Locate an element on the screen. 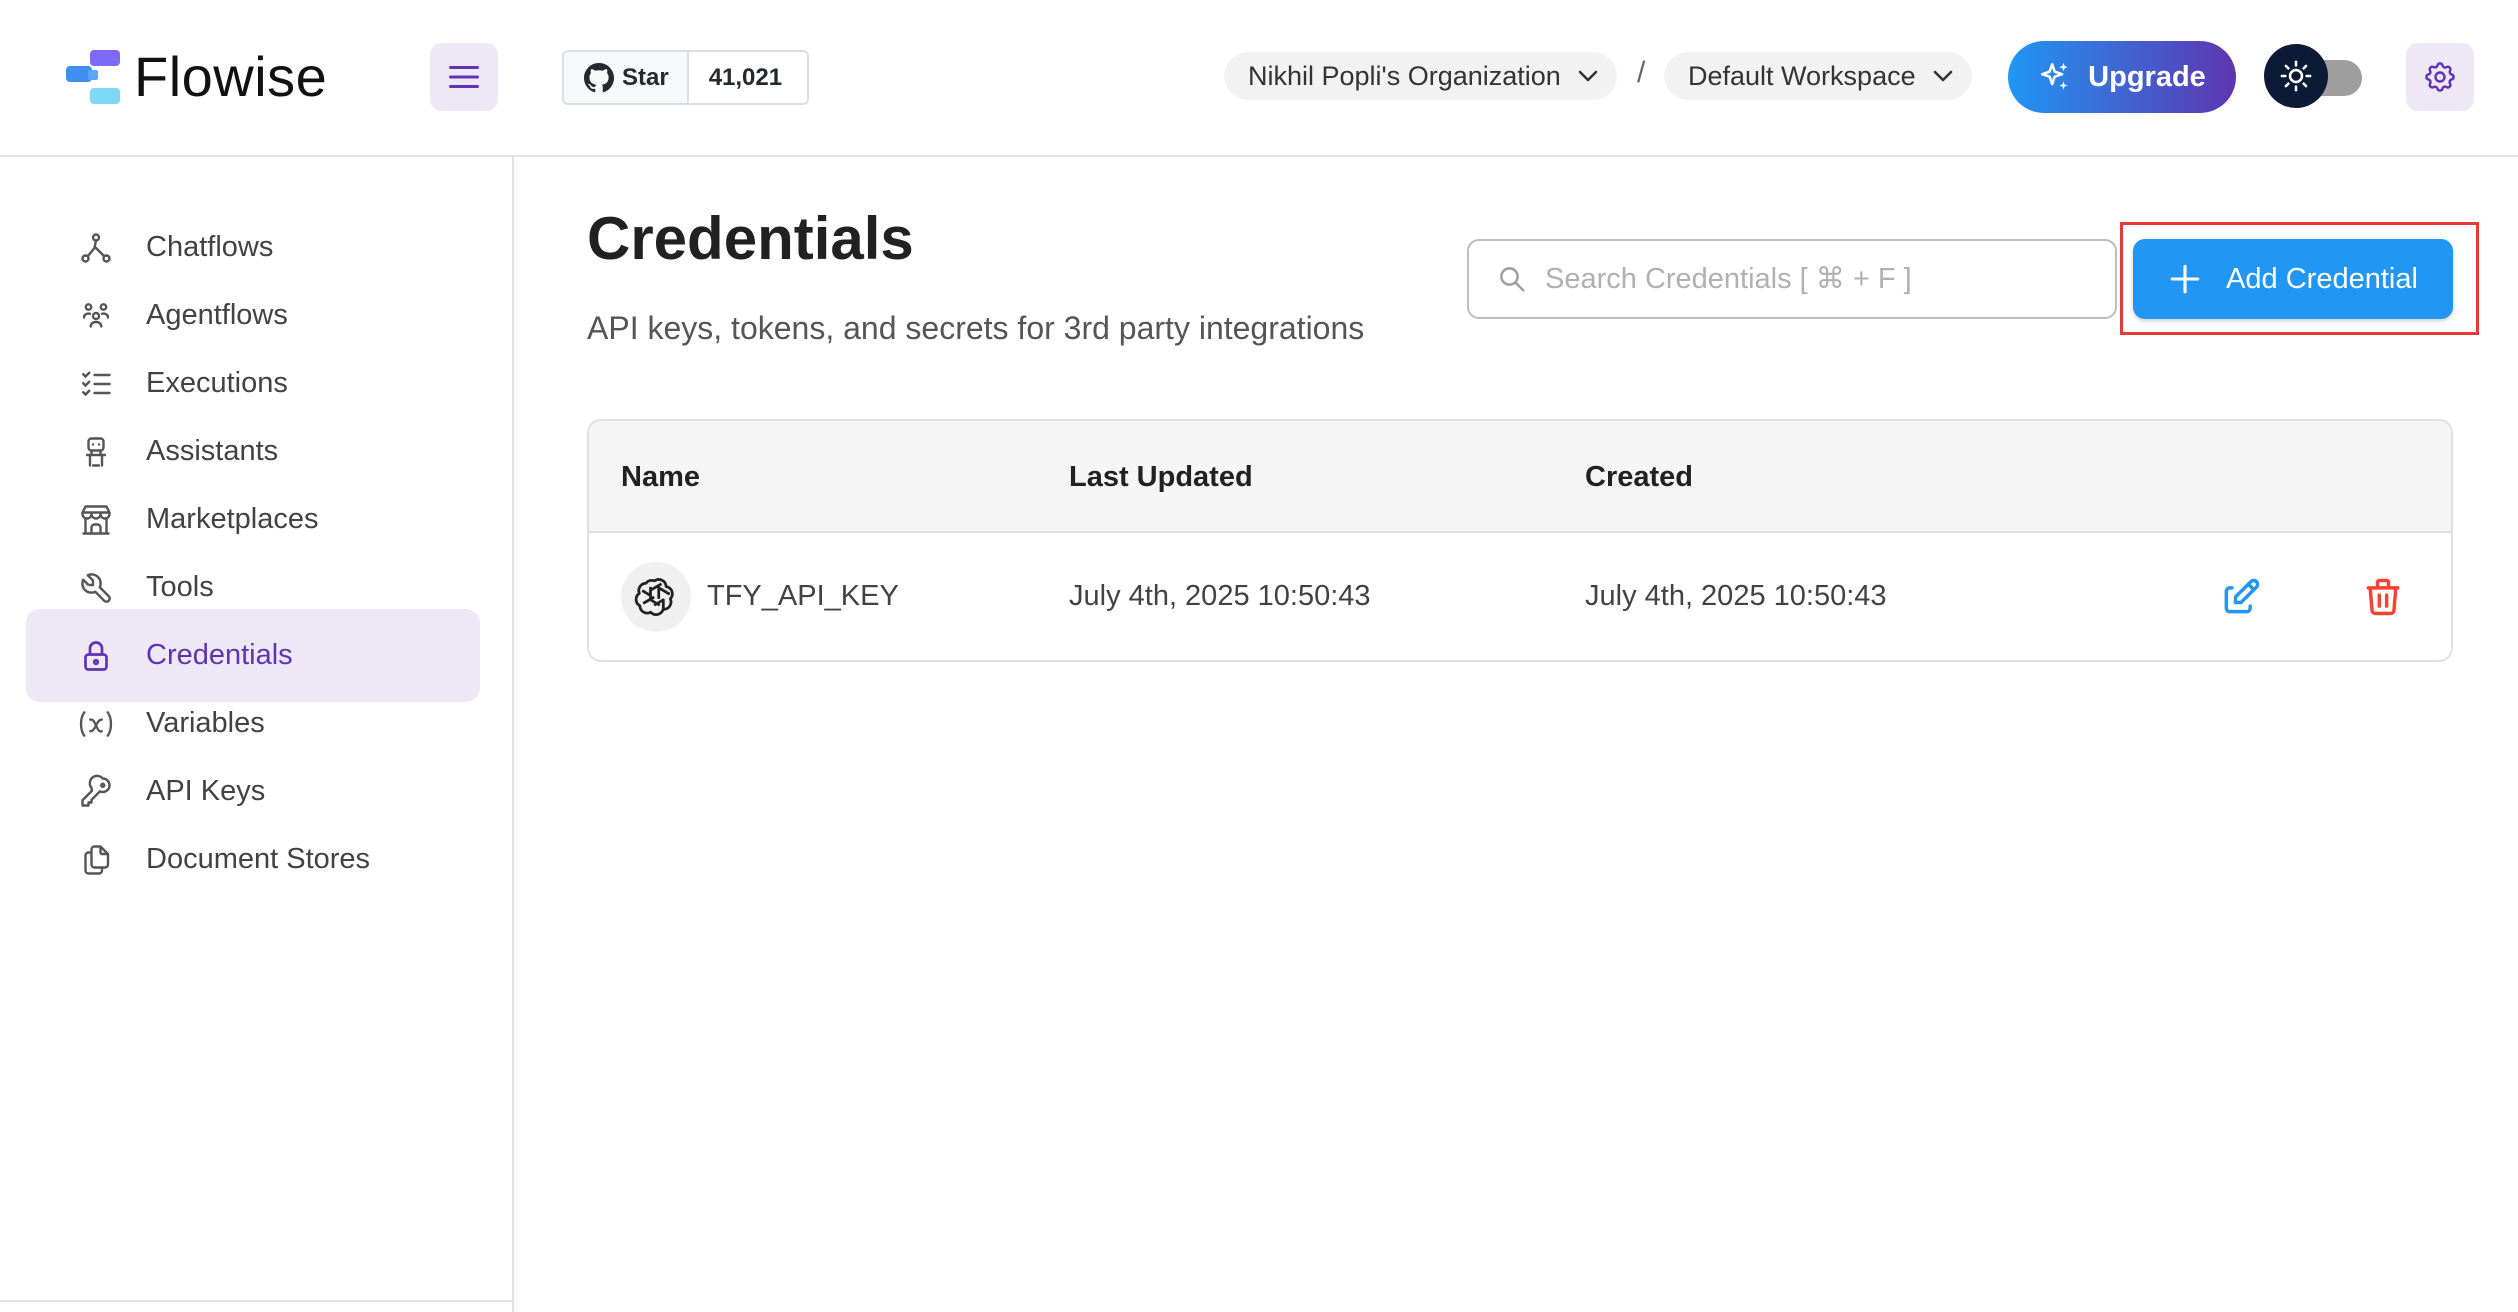 This screenshot has height=1312, width=2518. credential-name: TFY_API_KEY is located at coordinates (803, 596).